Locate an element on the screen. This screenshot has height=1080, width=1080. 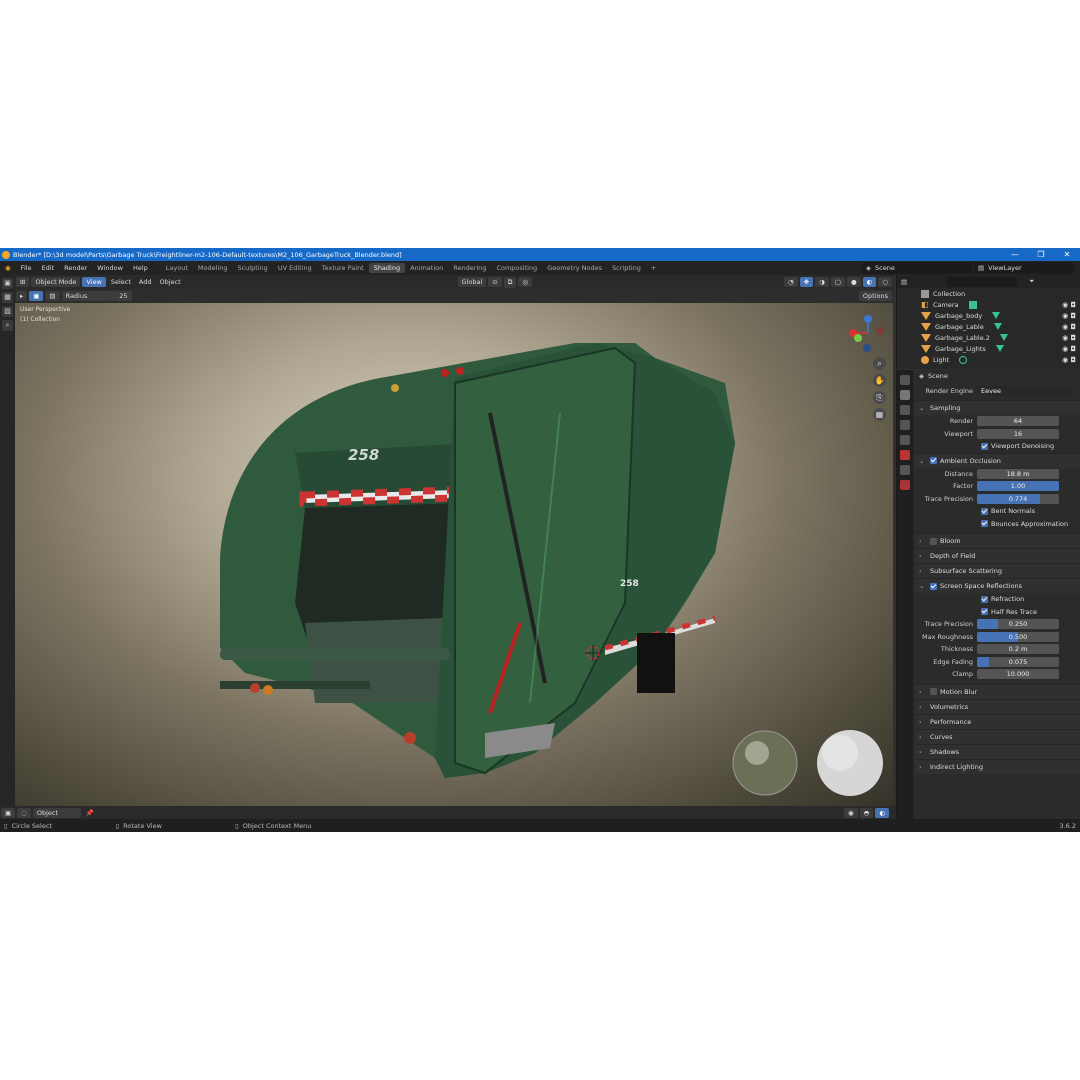
bent-normals-checkbox: Bent Normals is located at coordinates (997, 511).